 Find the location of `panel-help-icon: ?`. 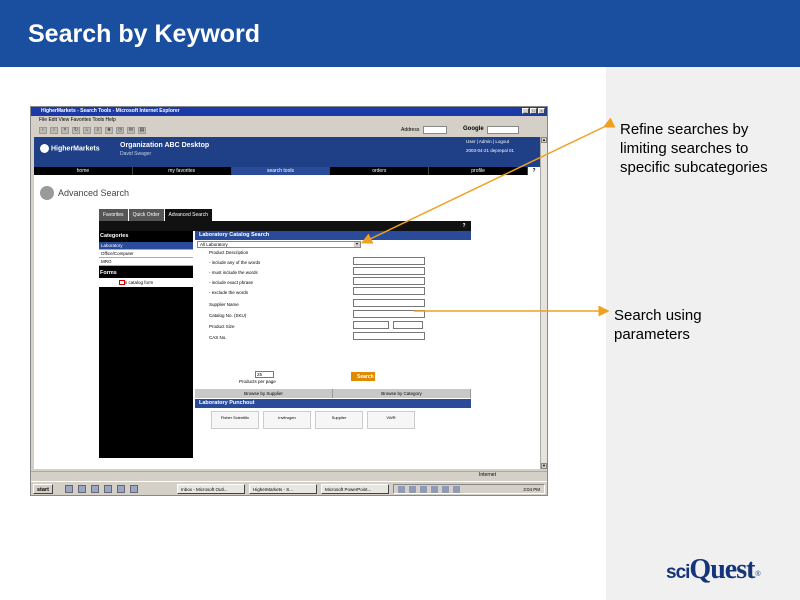

panel-help-icon: ? is located at coordinates (464, 226).